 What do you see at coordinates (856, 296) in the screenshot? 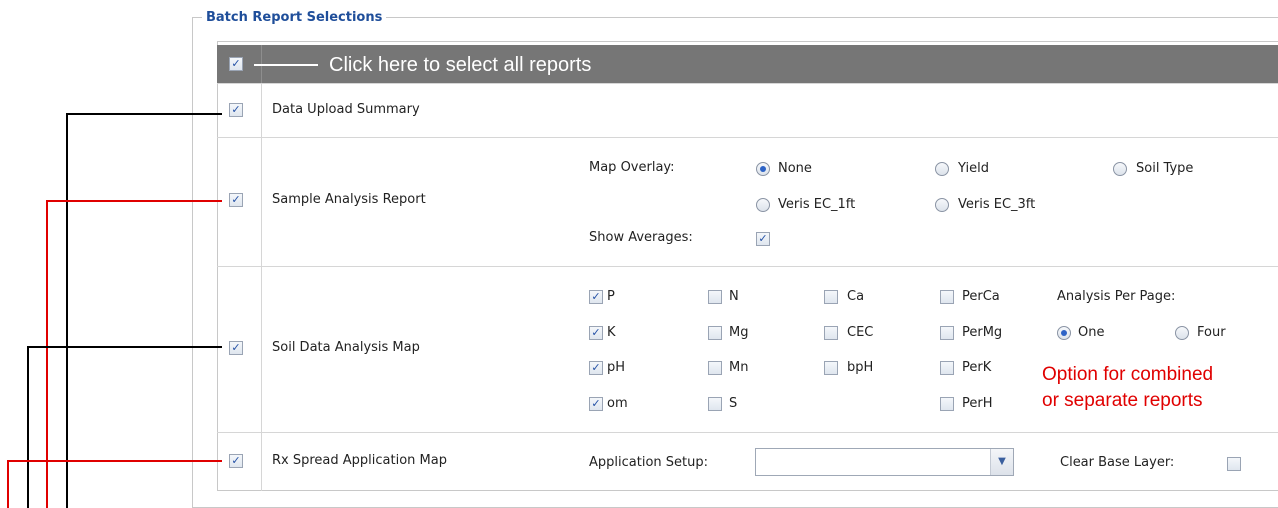
I see `nutrient-ca-label: Ca` at bounding box center [856, 296].